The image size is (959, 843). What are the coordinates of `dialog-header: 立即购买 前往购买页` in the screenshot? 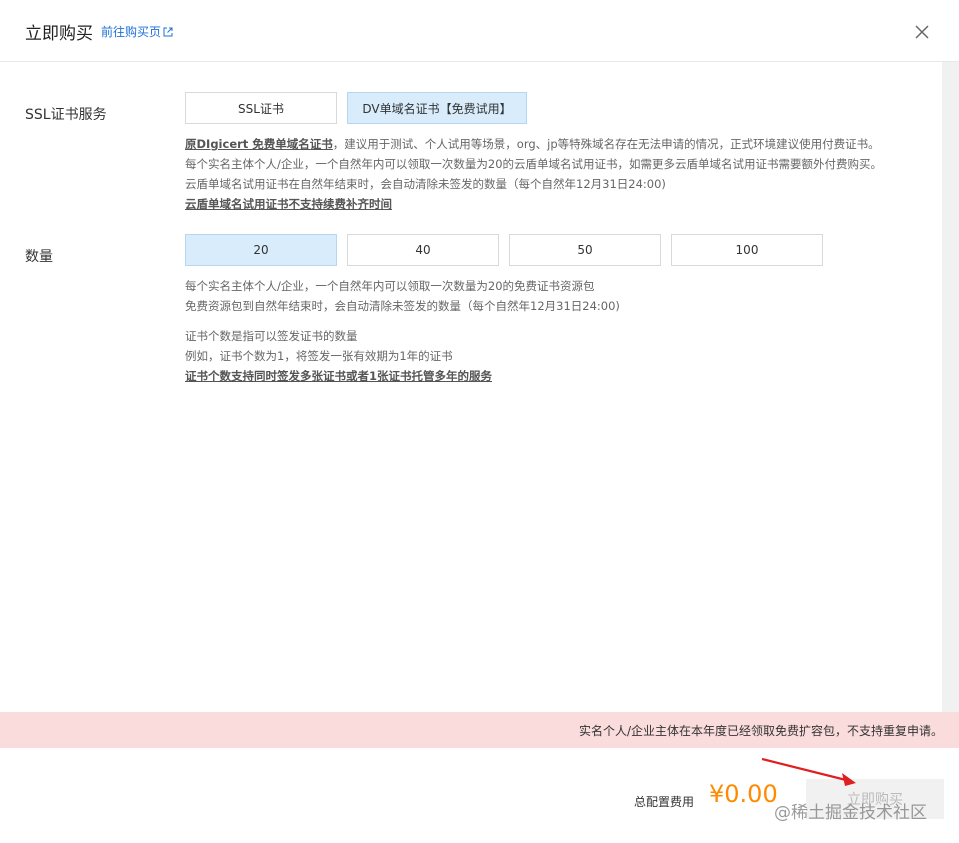 It's located at (479, 31).